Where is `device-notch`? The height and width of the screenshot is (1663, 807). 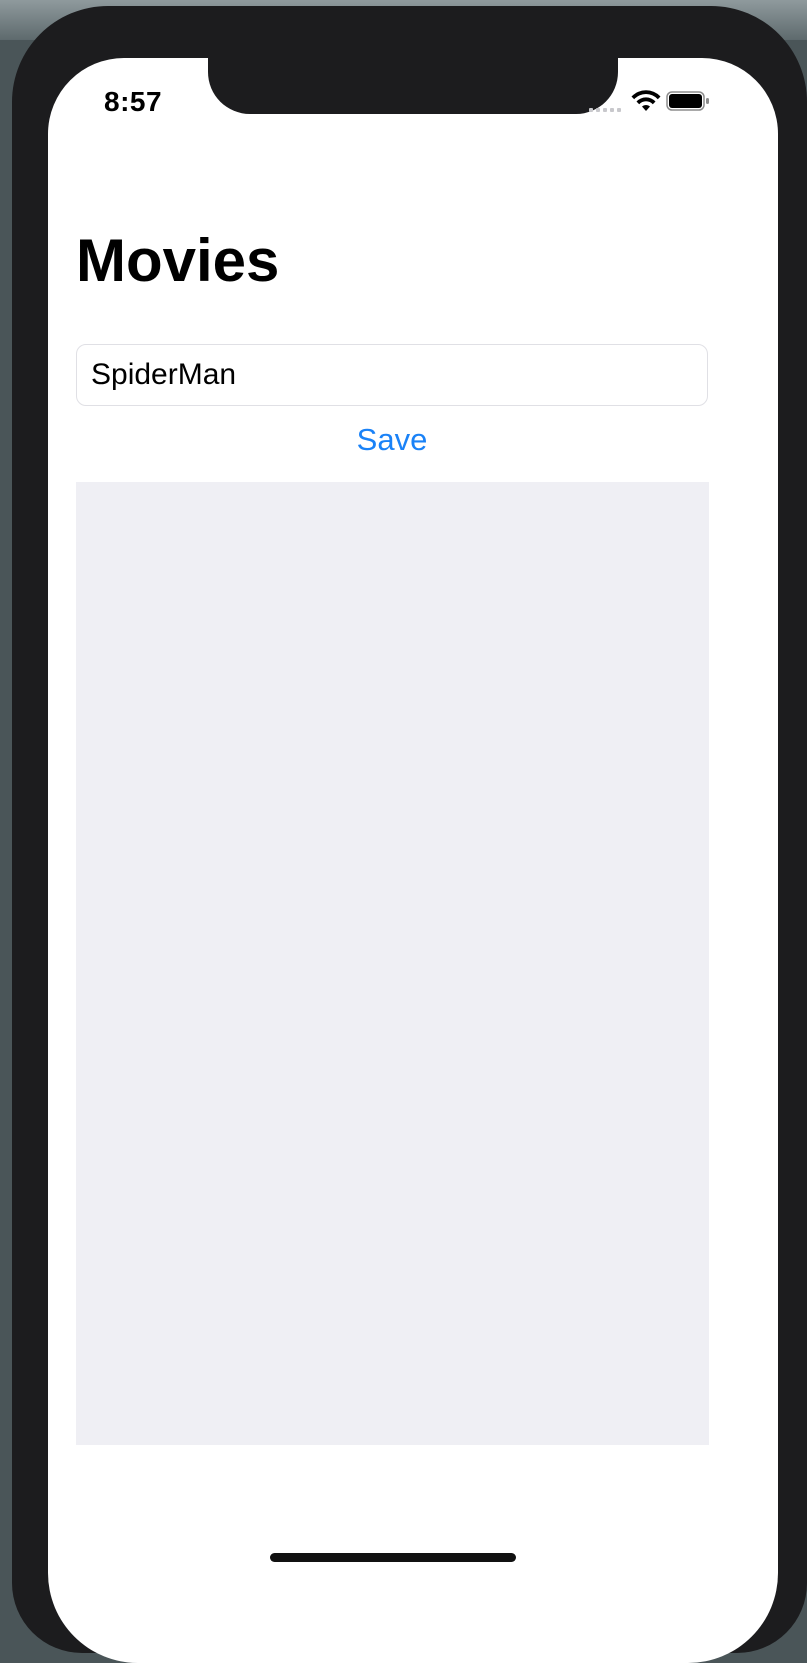
device-notch is located at coordinates (413, 86).